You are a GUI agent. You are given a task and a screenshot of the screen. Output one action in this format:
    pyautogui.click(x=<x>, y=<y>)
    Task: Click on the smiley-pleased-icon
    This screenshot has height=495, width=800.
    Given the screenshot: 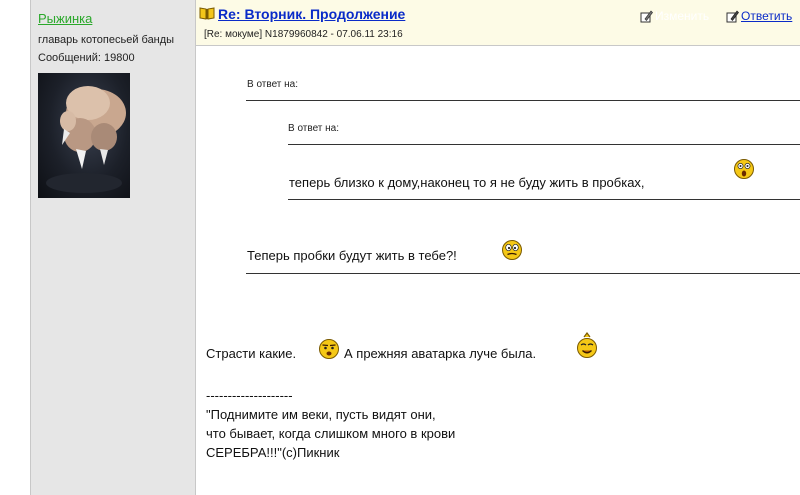 What is the action you would take?
    pyautogui.click(x=587, y=345)
    